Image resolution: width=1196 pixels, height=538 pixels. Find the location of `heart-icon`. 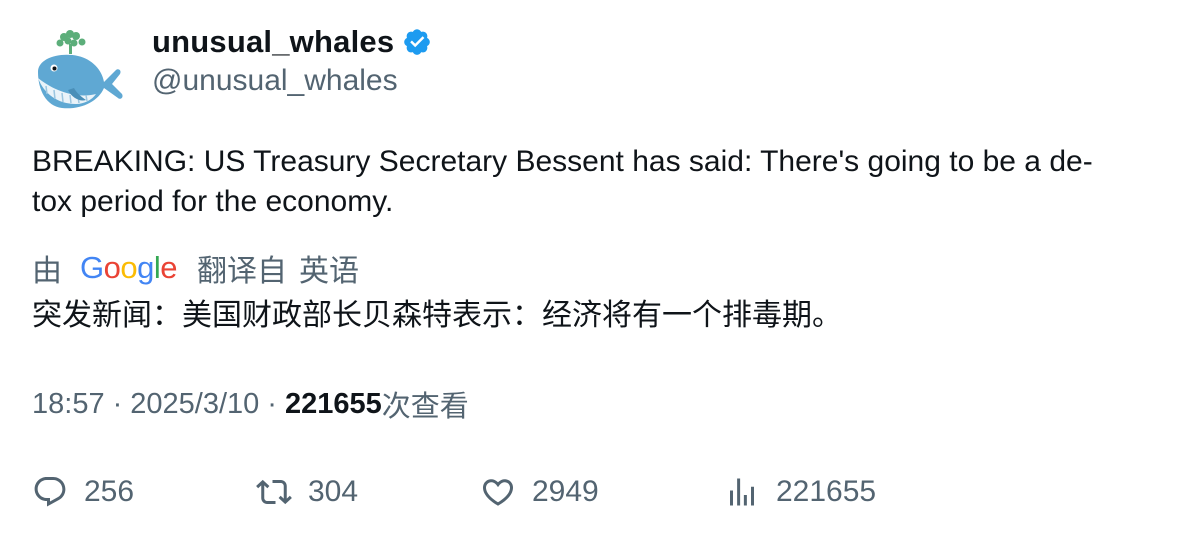

heart-icon is located at coordinates (498, 492).